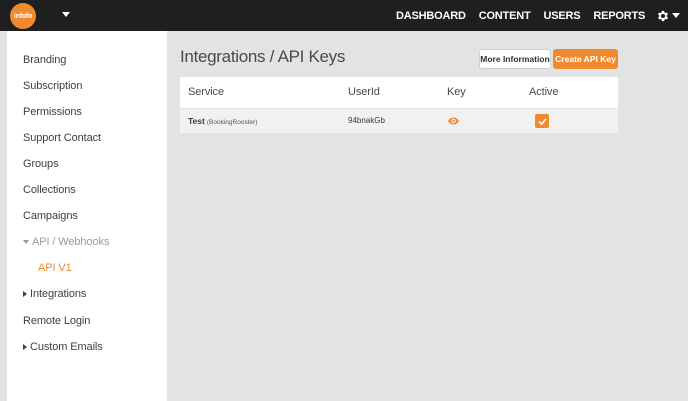 The height and width of the screenshot is (401, 688). I want to click on checkmark-icon, so click(542, 121).